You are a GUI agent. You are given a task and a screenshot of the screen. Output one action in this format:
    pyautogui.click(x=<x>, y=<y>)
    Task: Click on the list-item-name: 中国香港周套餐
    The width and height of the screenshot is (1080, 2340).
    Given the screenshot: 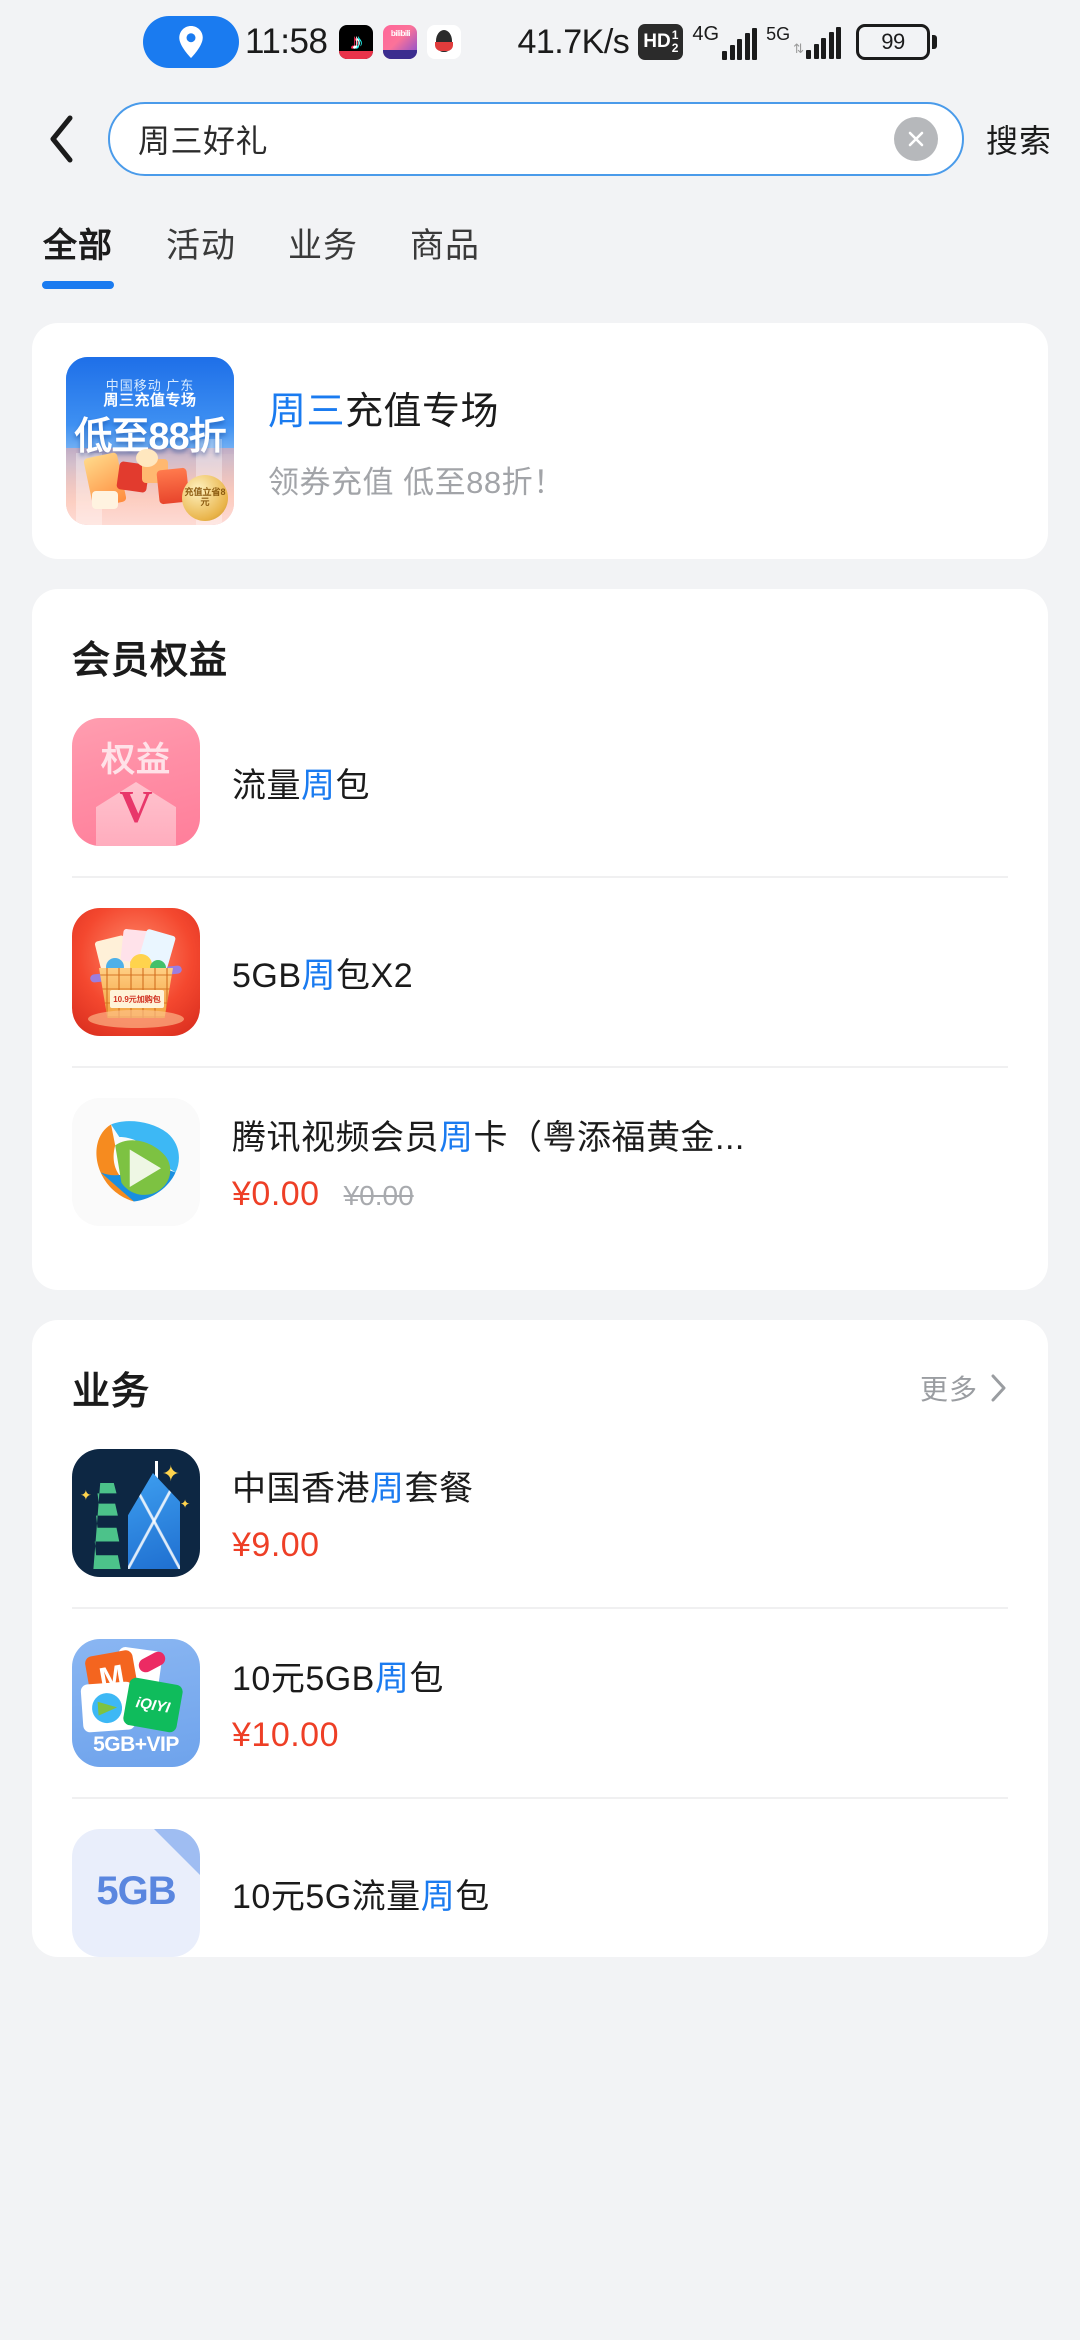 What is the action you would take?
    pyautogui.click(x=620, y=1485)
    